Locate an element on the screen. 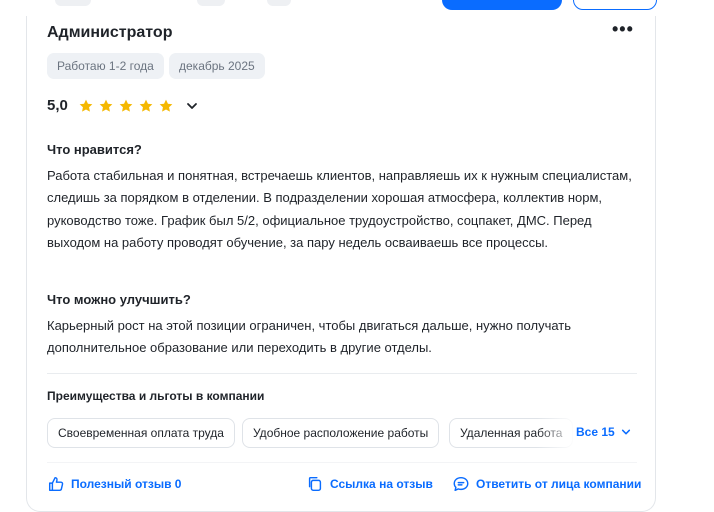  improve-heading: Что можно улучшить? is located at coordinates (119, 299).